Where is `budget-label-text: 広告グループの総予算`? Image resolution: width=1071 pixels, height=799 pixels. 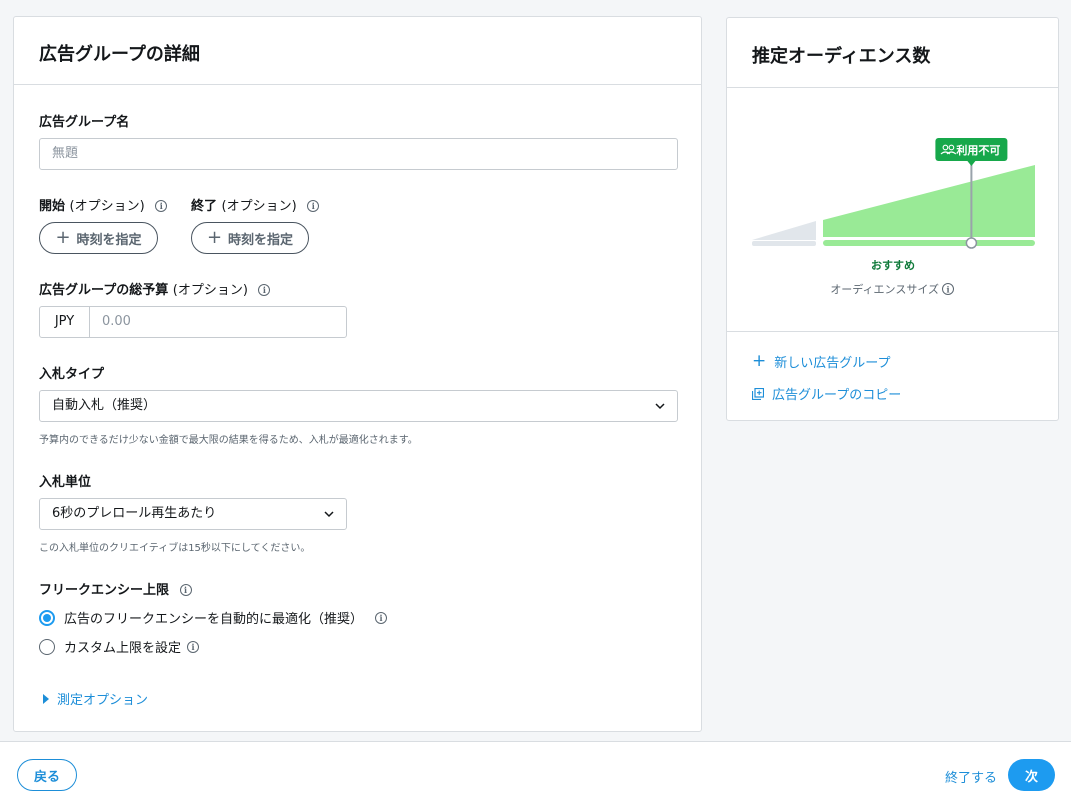 budget-label-text: 広告グループの総予算 is located at coordinates (104, 290).